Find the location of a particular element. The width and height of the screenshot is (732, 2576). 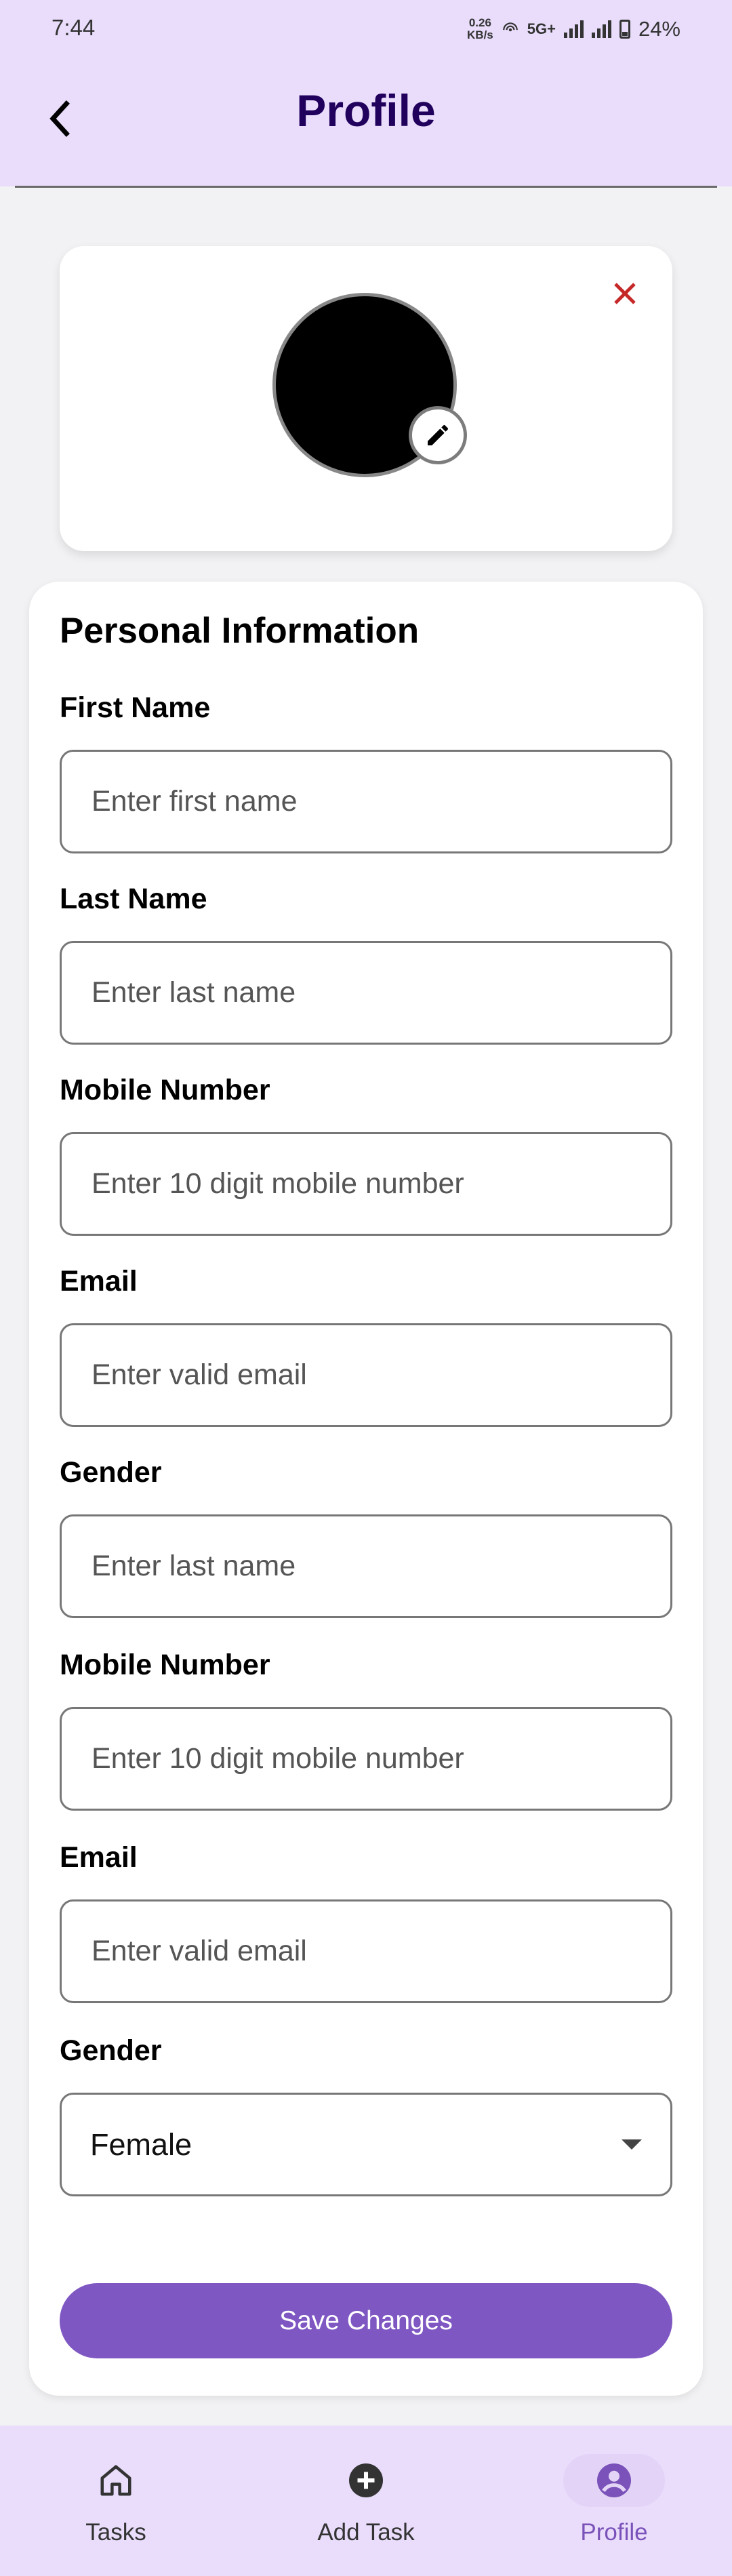

mobile-number-field is located at coordinates (366, 1184).